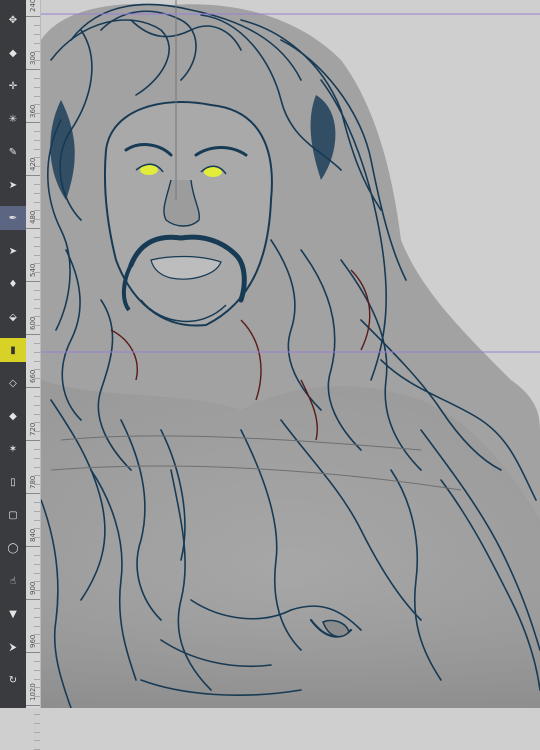 The image size is (540, 750). I want to click on ruler-label: 300, so click(33, 58).